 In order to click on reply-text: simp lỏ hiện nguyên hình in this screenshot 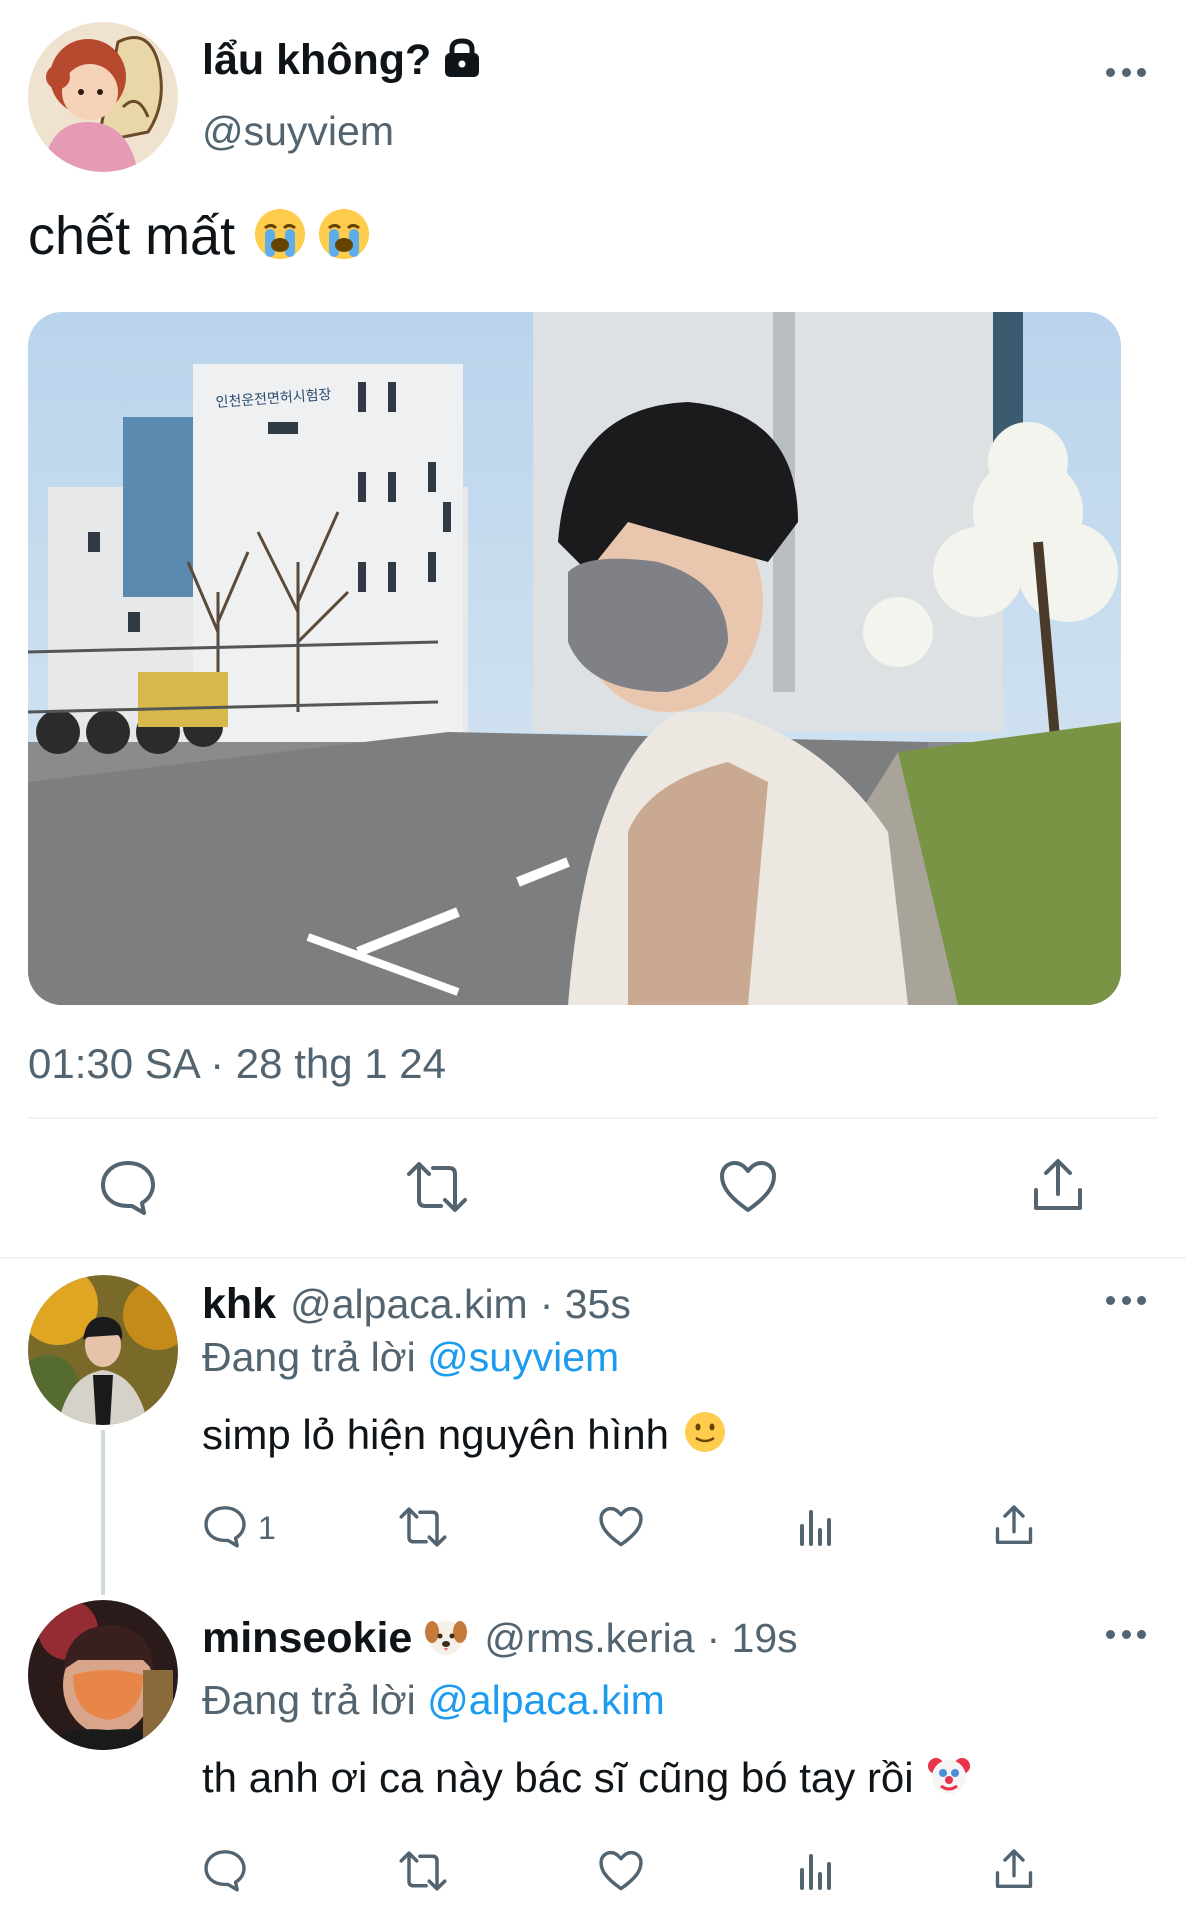, I will do `click(435, 1434)`.